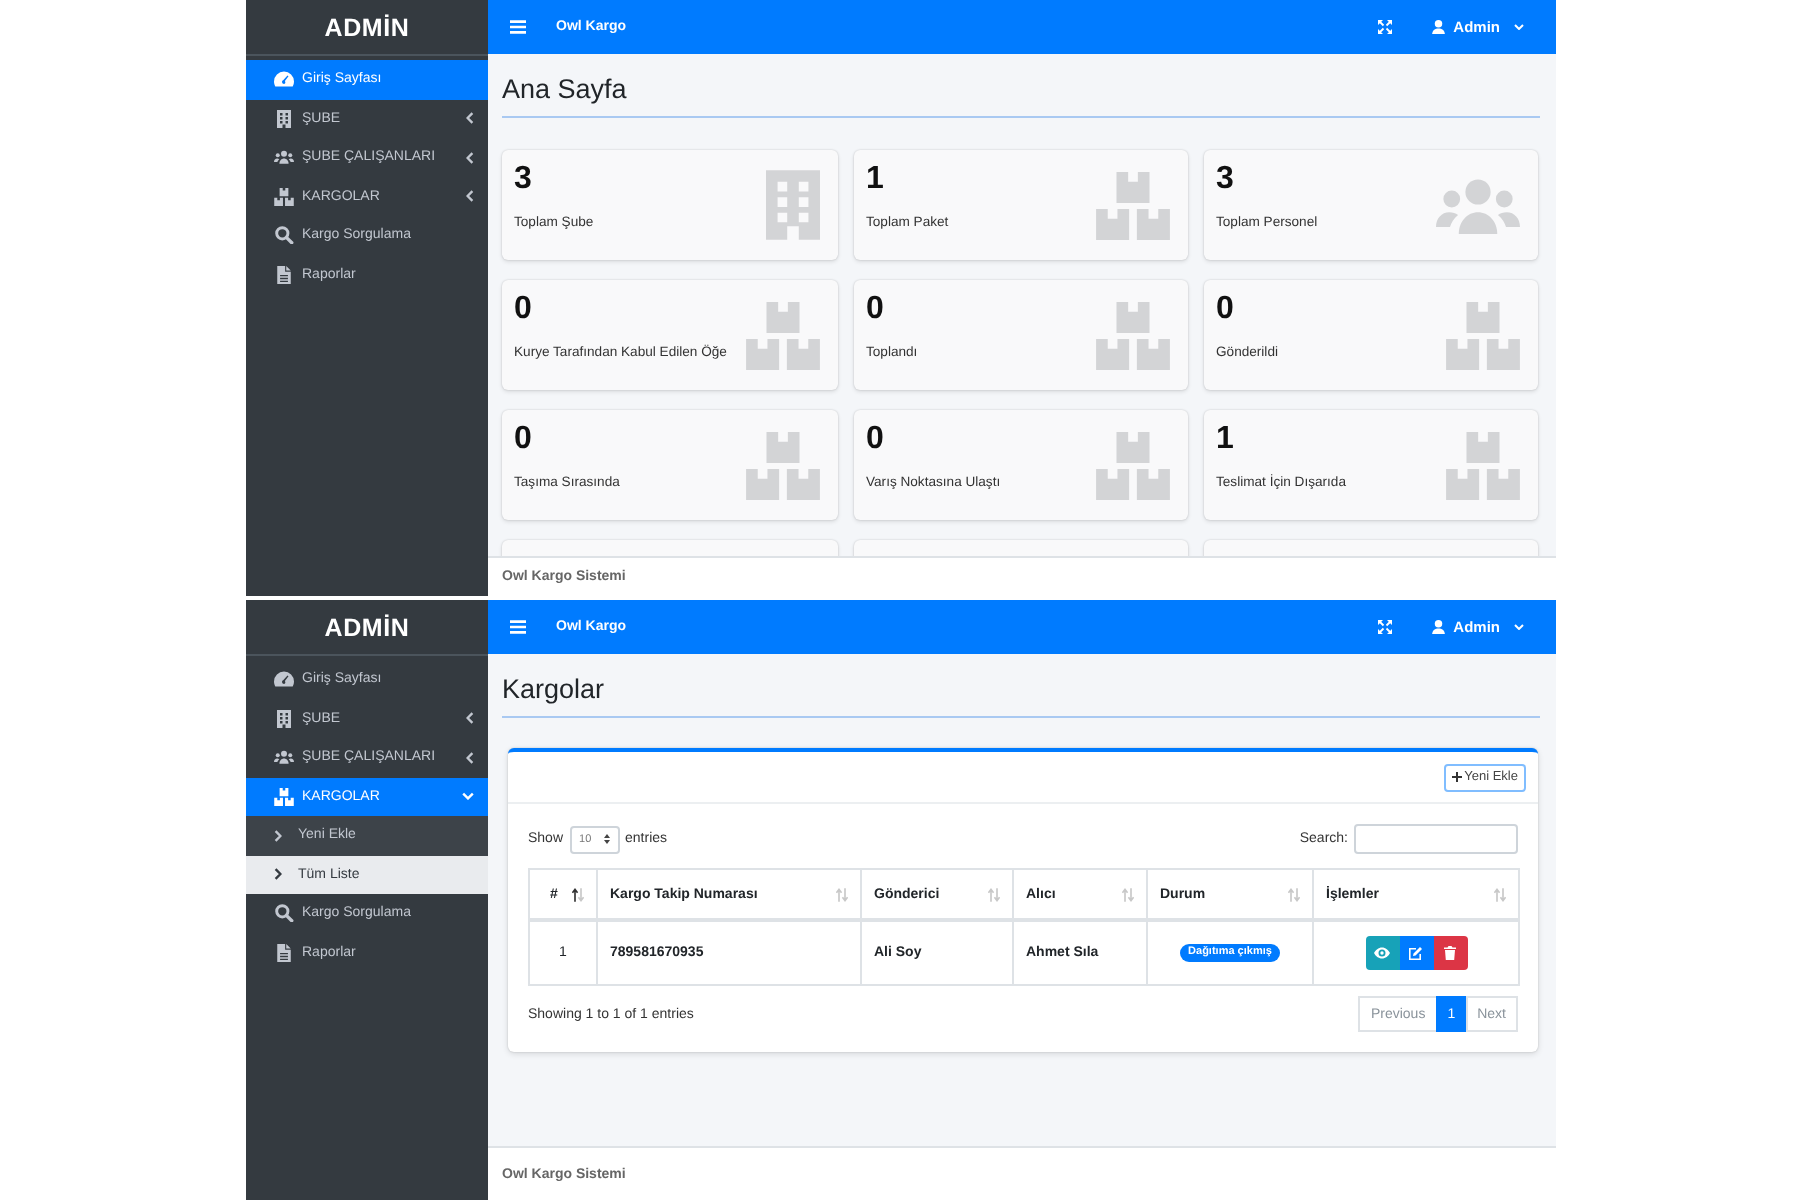  Describe the element at coordinates (606, 839) in the screenshot. I see `select-arrows-icon` at that location.